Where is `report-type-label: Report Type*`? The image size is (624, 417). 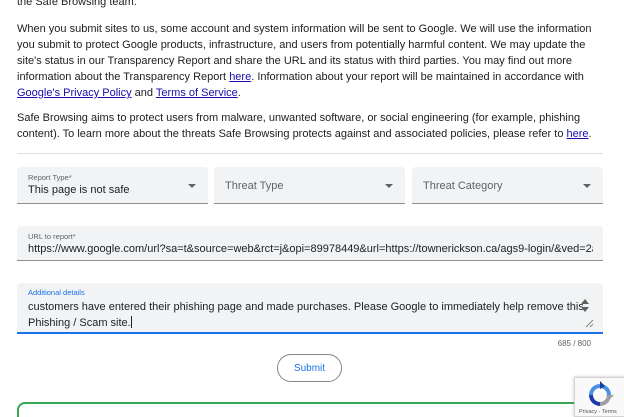
report-type-label: Report Type* is located at coordinates (50, 177).